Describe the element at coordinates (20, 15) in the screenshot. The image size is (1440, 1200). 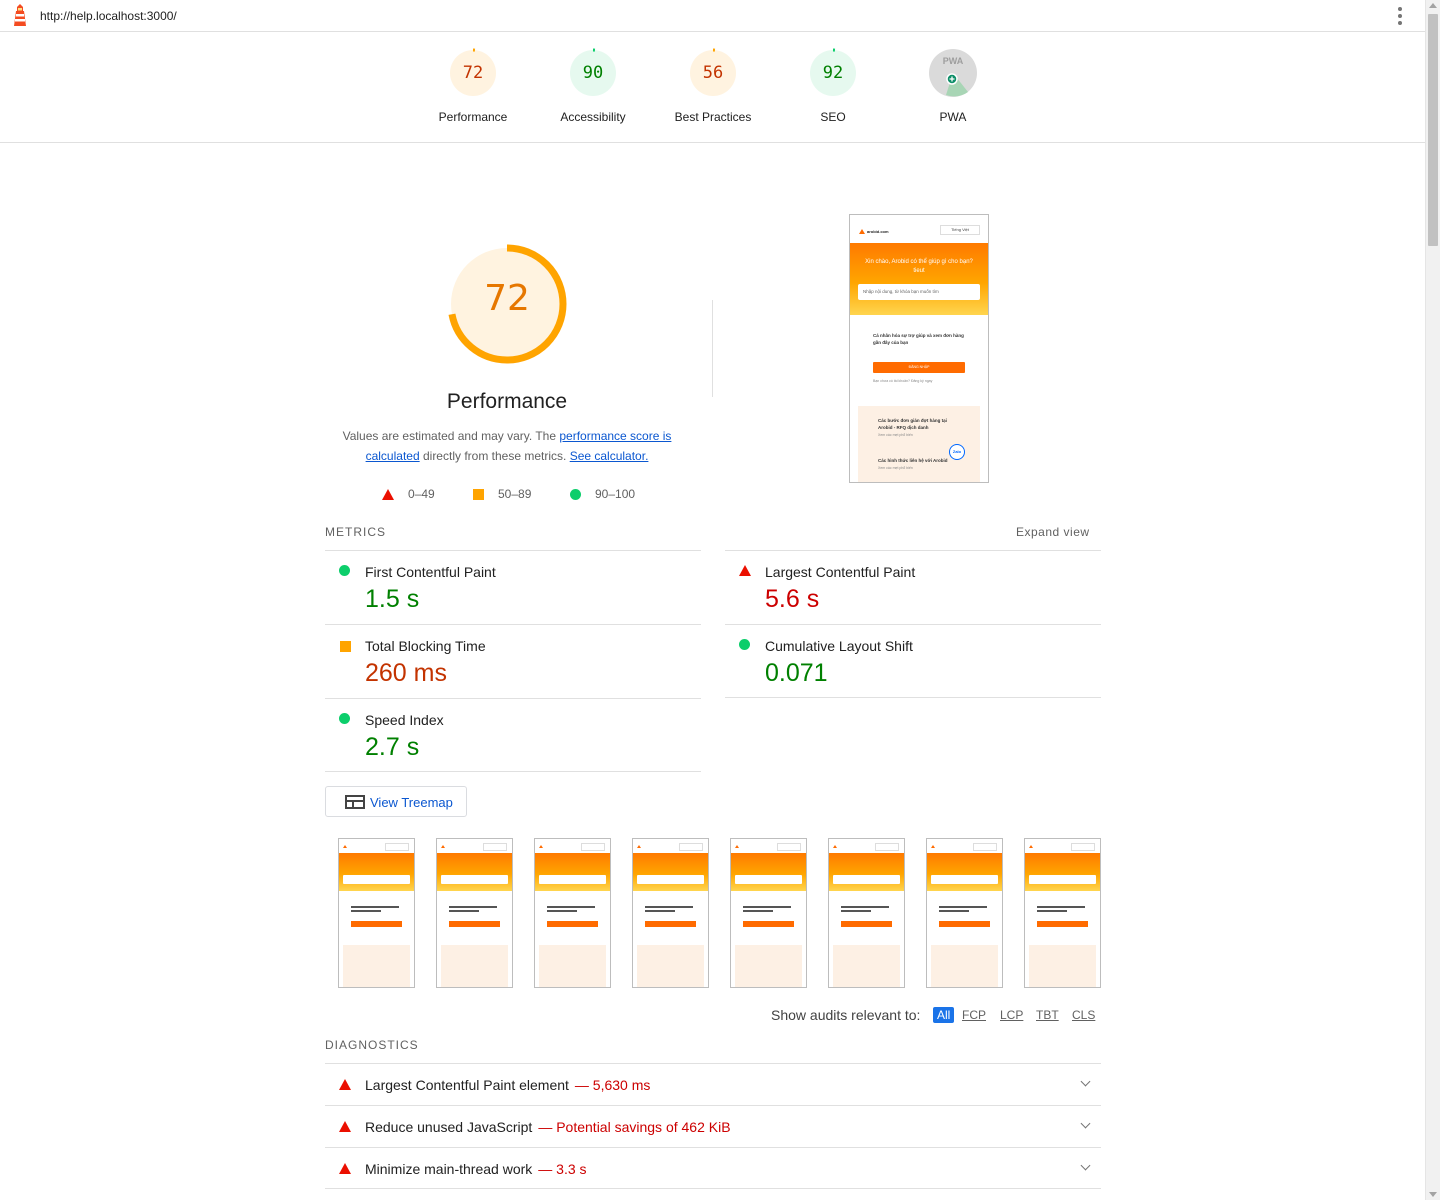
I see `lighthouse-icon` at that location.